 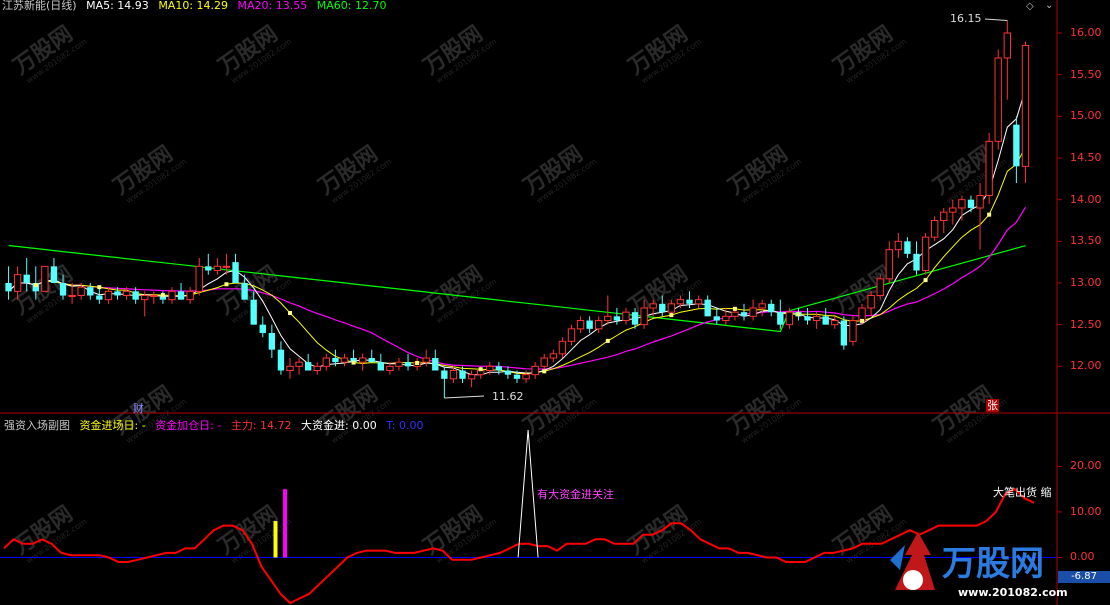 I want to click on entry-day-label: 资金进场日: -, so click(x=112, y=425).